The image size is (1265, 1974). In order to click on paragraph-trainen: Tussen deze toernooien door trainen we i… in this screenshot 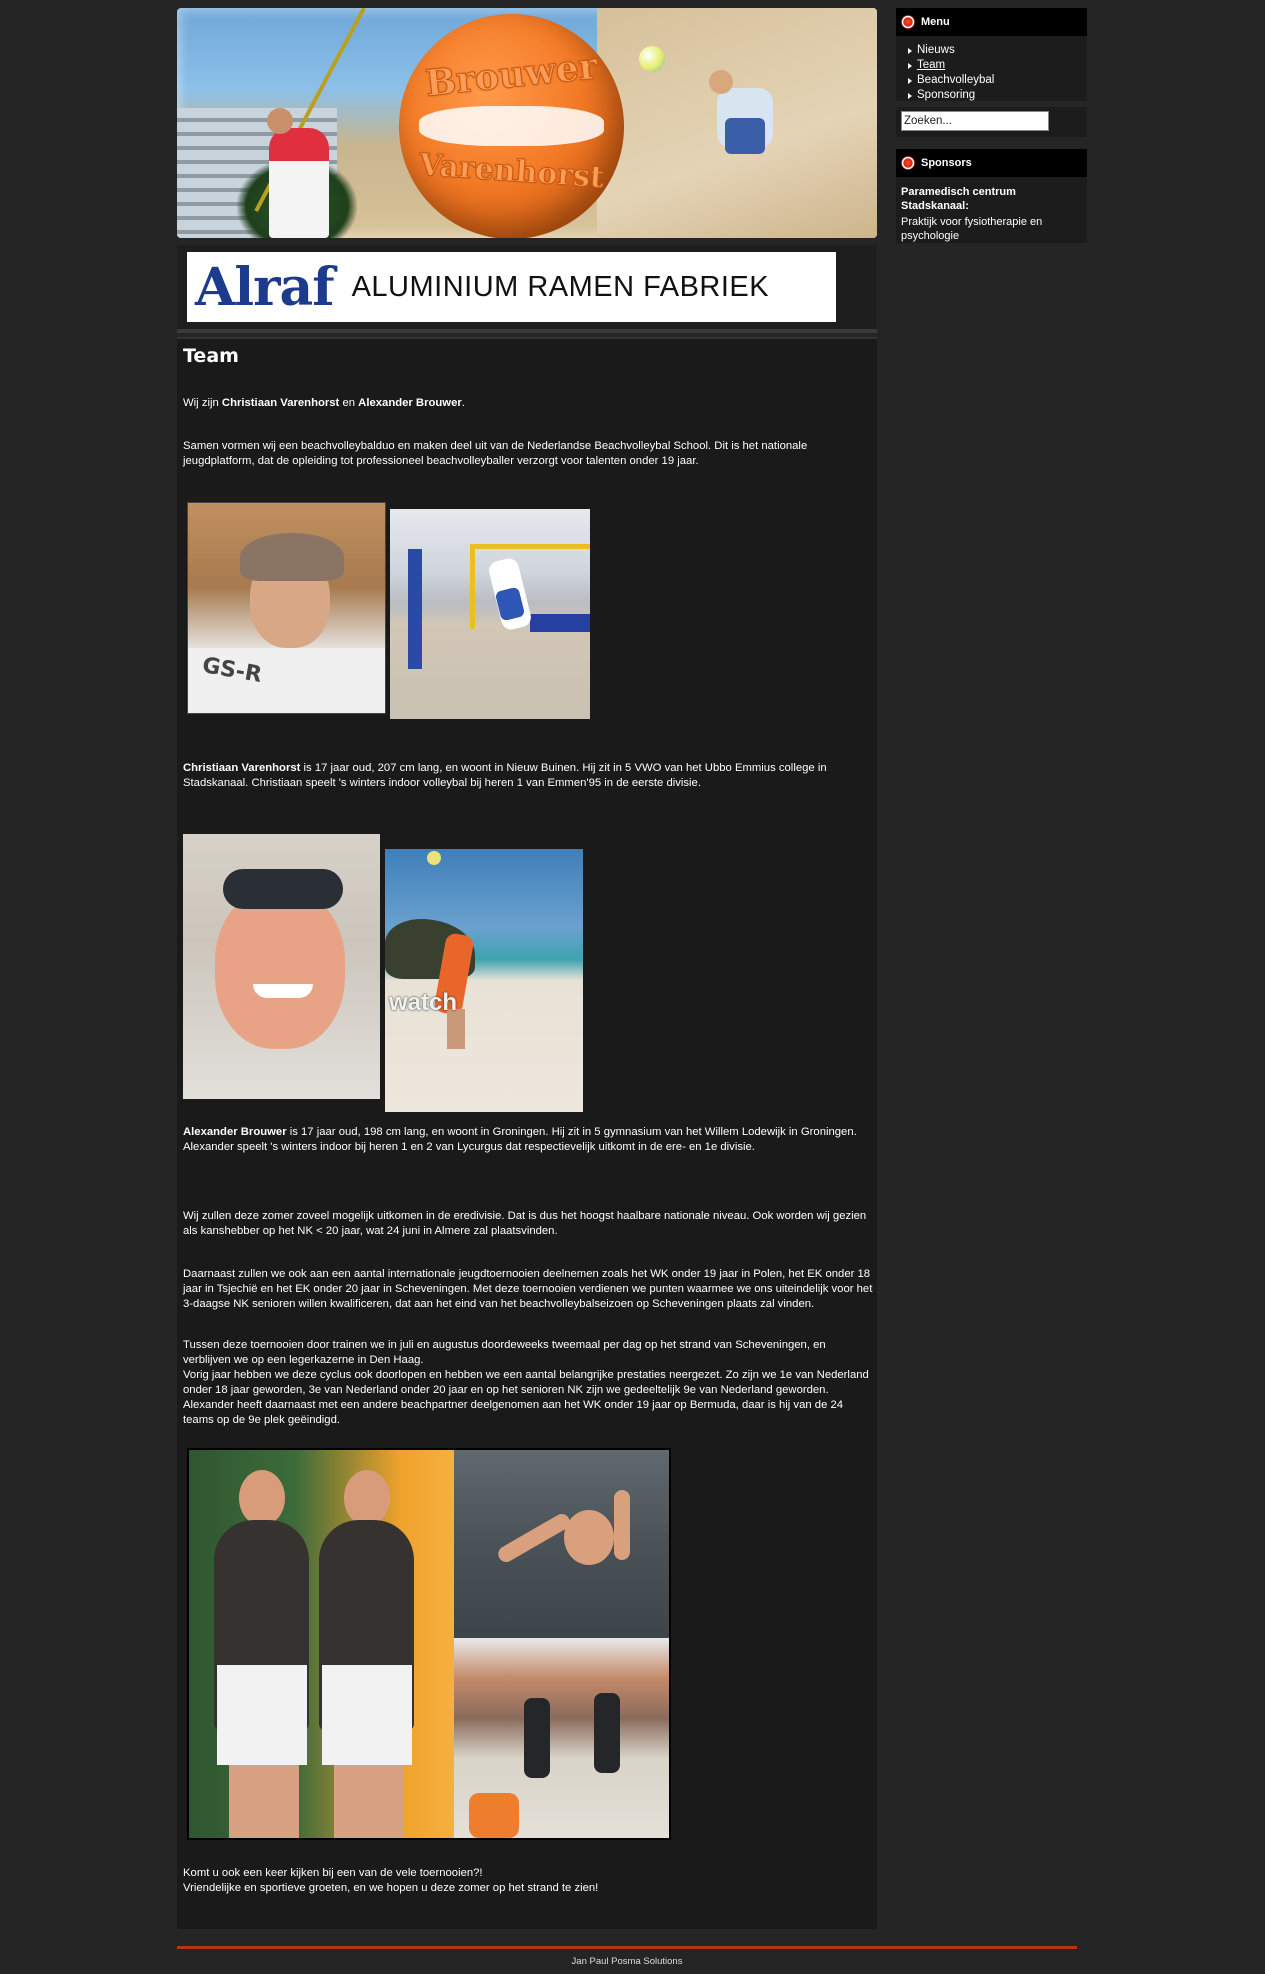, I will do `click(504, 1352)`.